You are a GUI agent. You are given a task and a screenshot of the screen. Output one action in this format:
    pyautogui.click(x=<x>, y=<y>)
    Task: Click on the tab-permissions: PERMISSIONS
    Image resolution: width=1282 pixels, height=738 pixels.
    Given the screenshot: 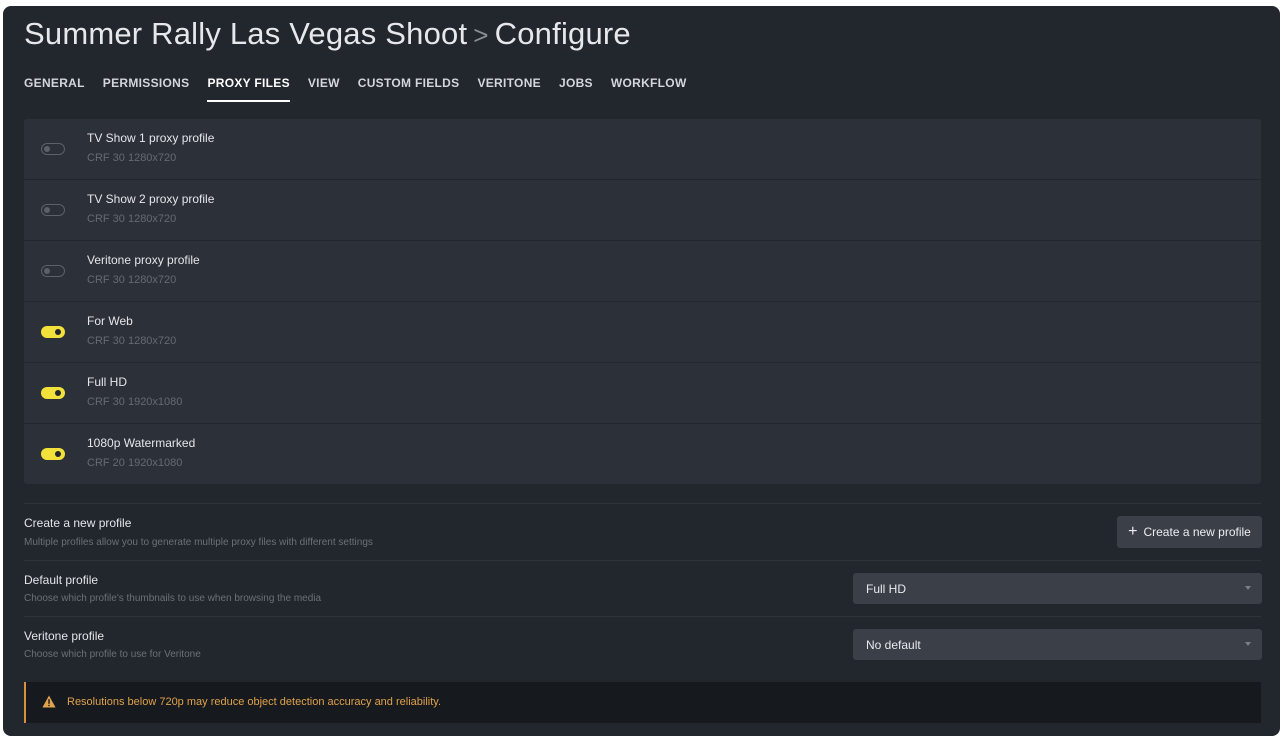 What is the action you would take?
    pyautogui.click(x=146, y=89)
    